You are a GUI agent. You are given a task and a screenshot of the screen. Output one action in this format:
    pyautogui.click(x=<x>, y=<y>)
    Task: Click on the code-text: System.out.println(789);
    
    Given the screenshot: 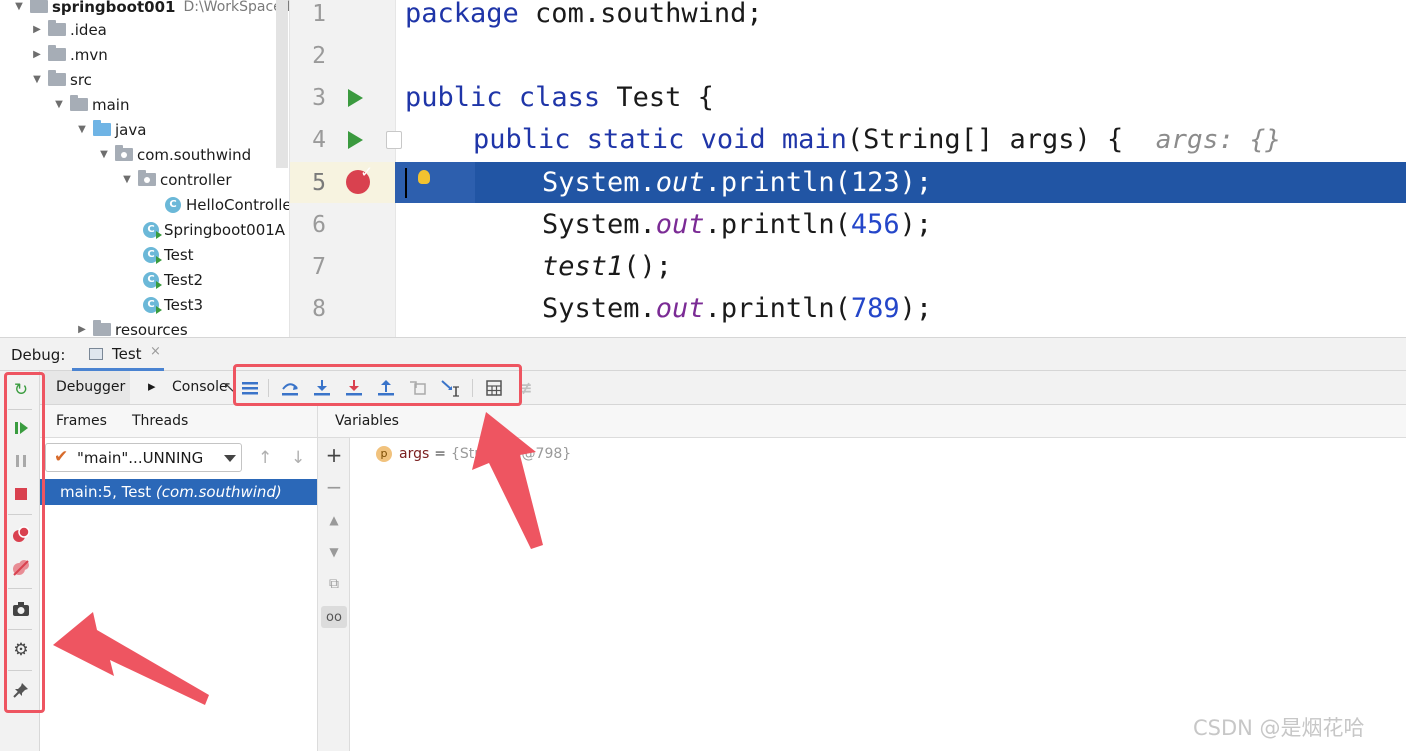 What is the action you would take?
    pyautogui.click(x=737, y=308)
    